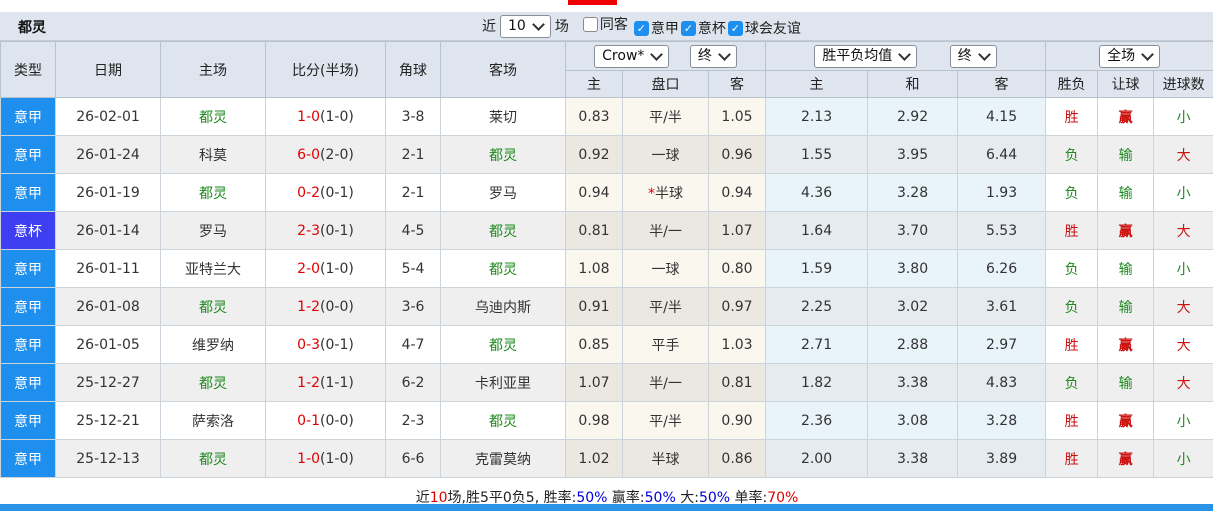  Describe the element at coordinates (594, 344) in the screenshot. I see `odds-home: 0.85` at that location.